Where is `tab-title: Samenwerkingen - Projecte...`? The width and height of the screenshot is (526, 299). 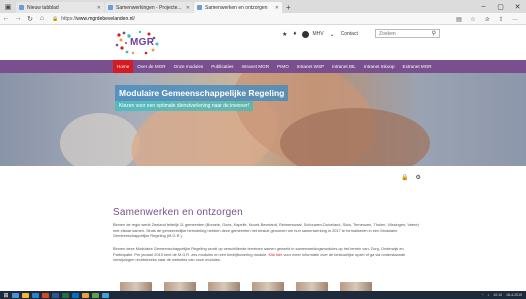
tab-title: Samenwerkingen - Projecte... is located at coordinates (149, 7).